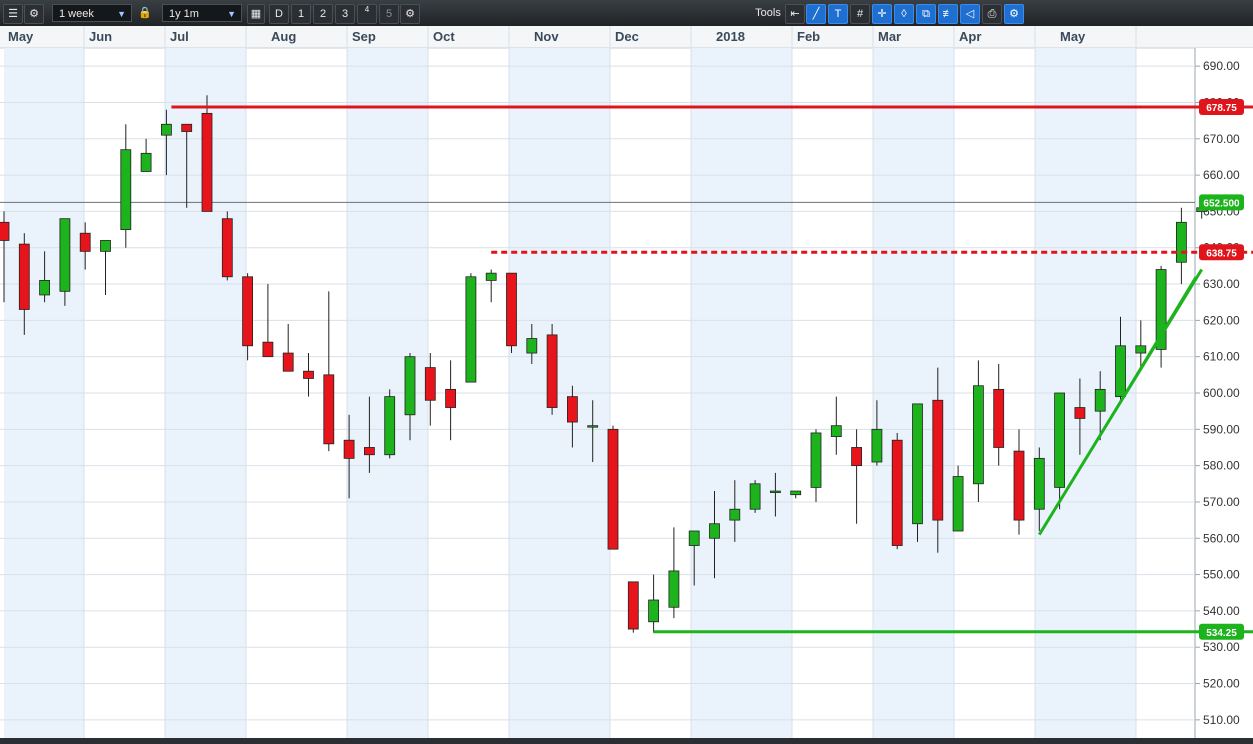  I want to click on month-label: Oct, so click(444, 36).